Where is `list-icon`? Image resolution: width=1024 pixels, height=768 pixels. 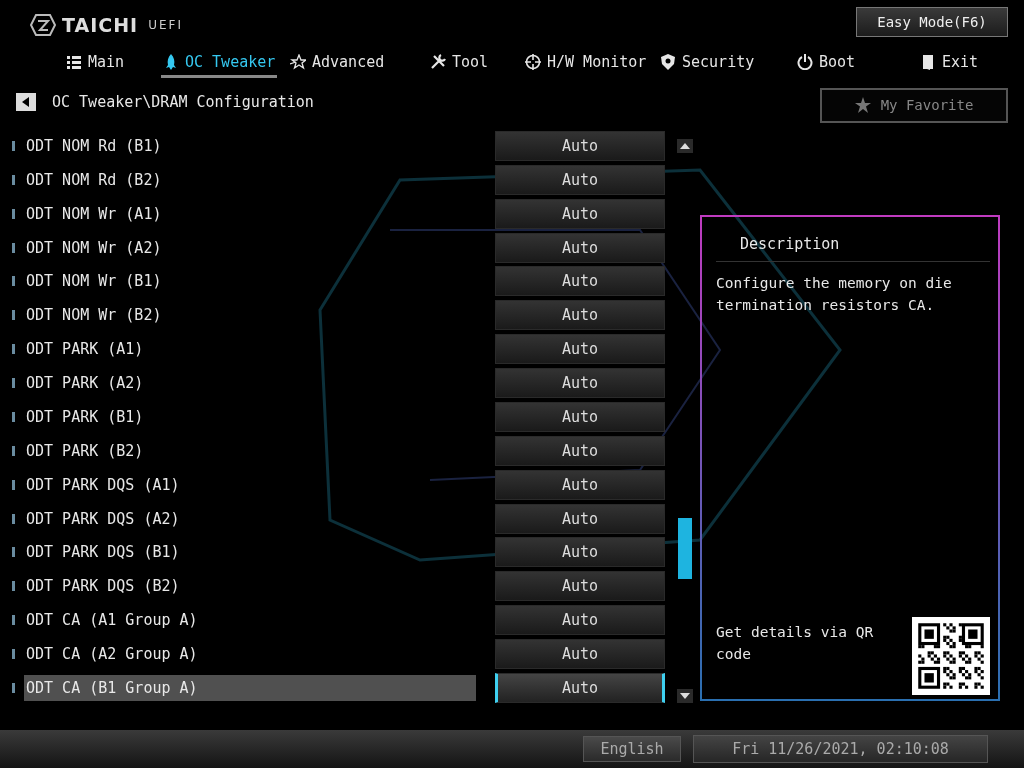 list-icon is located at coordinates (74, 61).